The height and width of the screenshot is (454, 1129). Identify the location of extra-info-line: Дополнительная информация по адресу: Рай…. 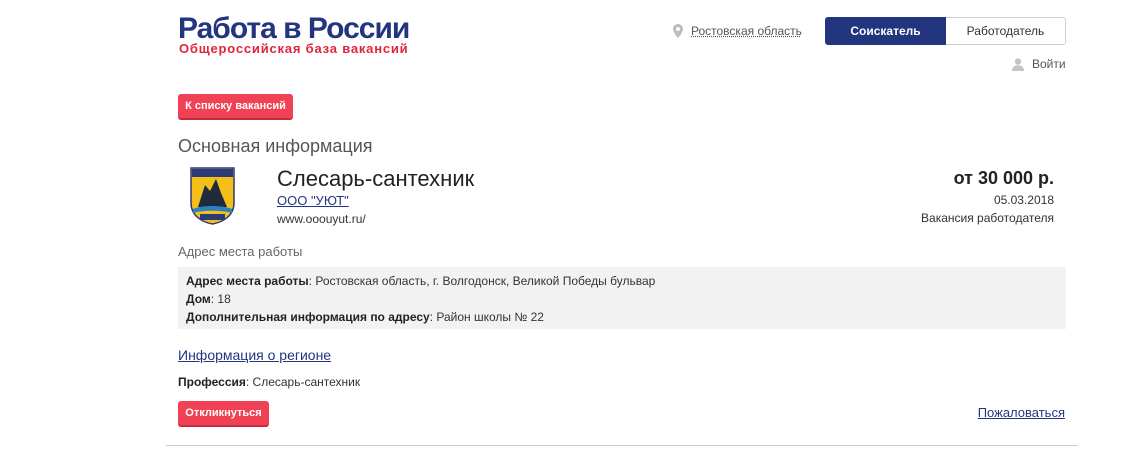
(622, 317).